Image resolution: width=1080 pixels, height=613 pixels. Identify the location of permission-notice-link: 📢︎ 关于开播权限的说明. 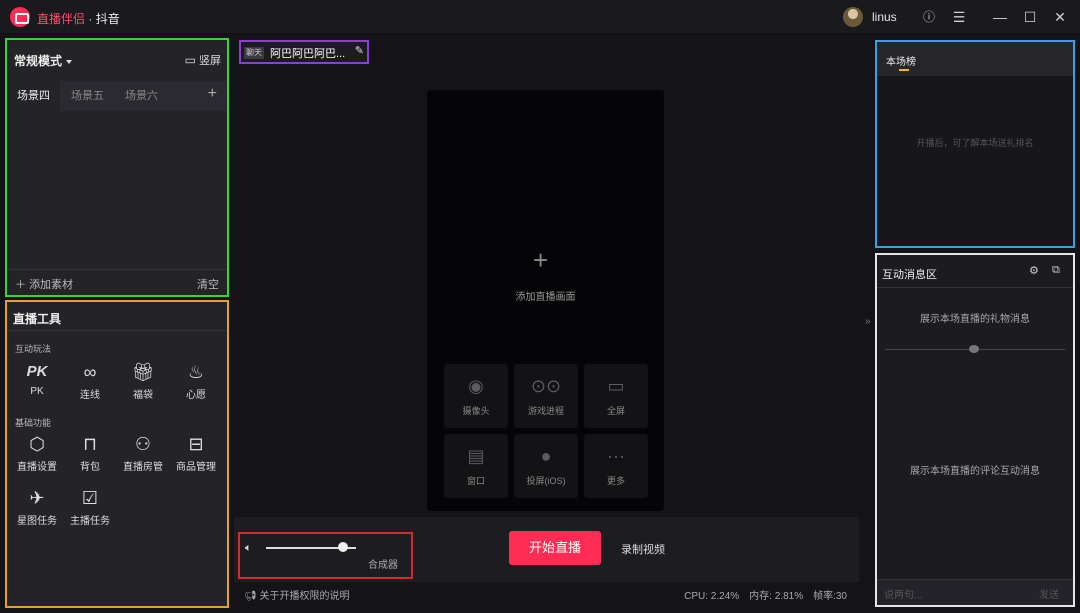
(296, 594).